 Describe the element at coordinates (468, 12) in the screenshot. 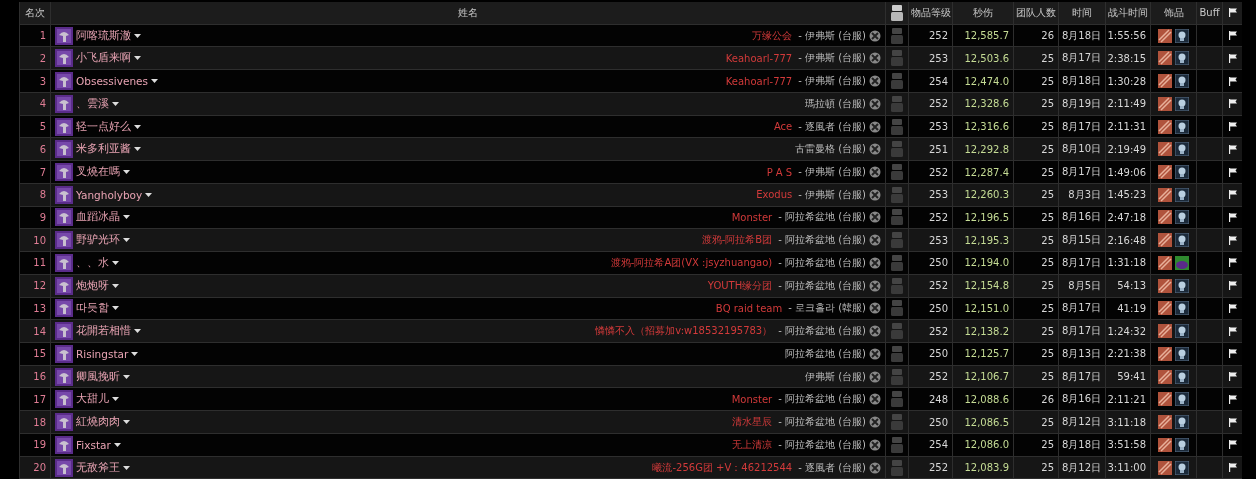

I see `column-header: 姓名` at that location.